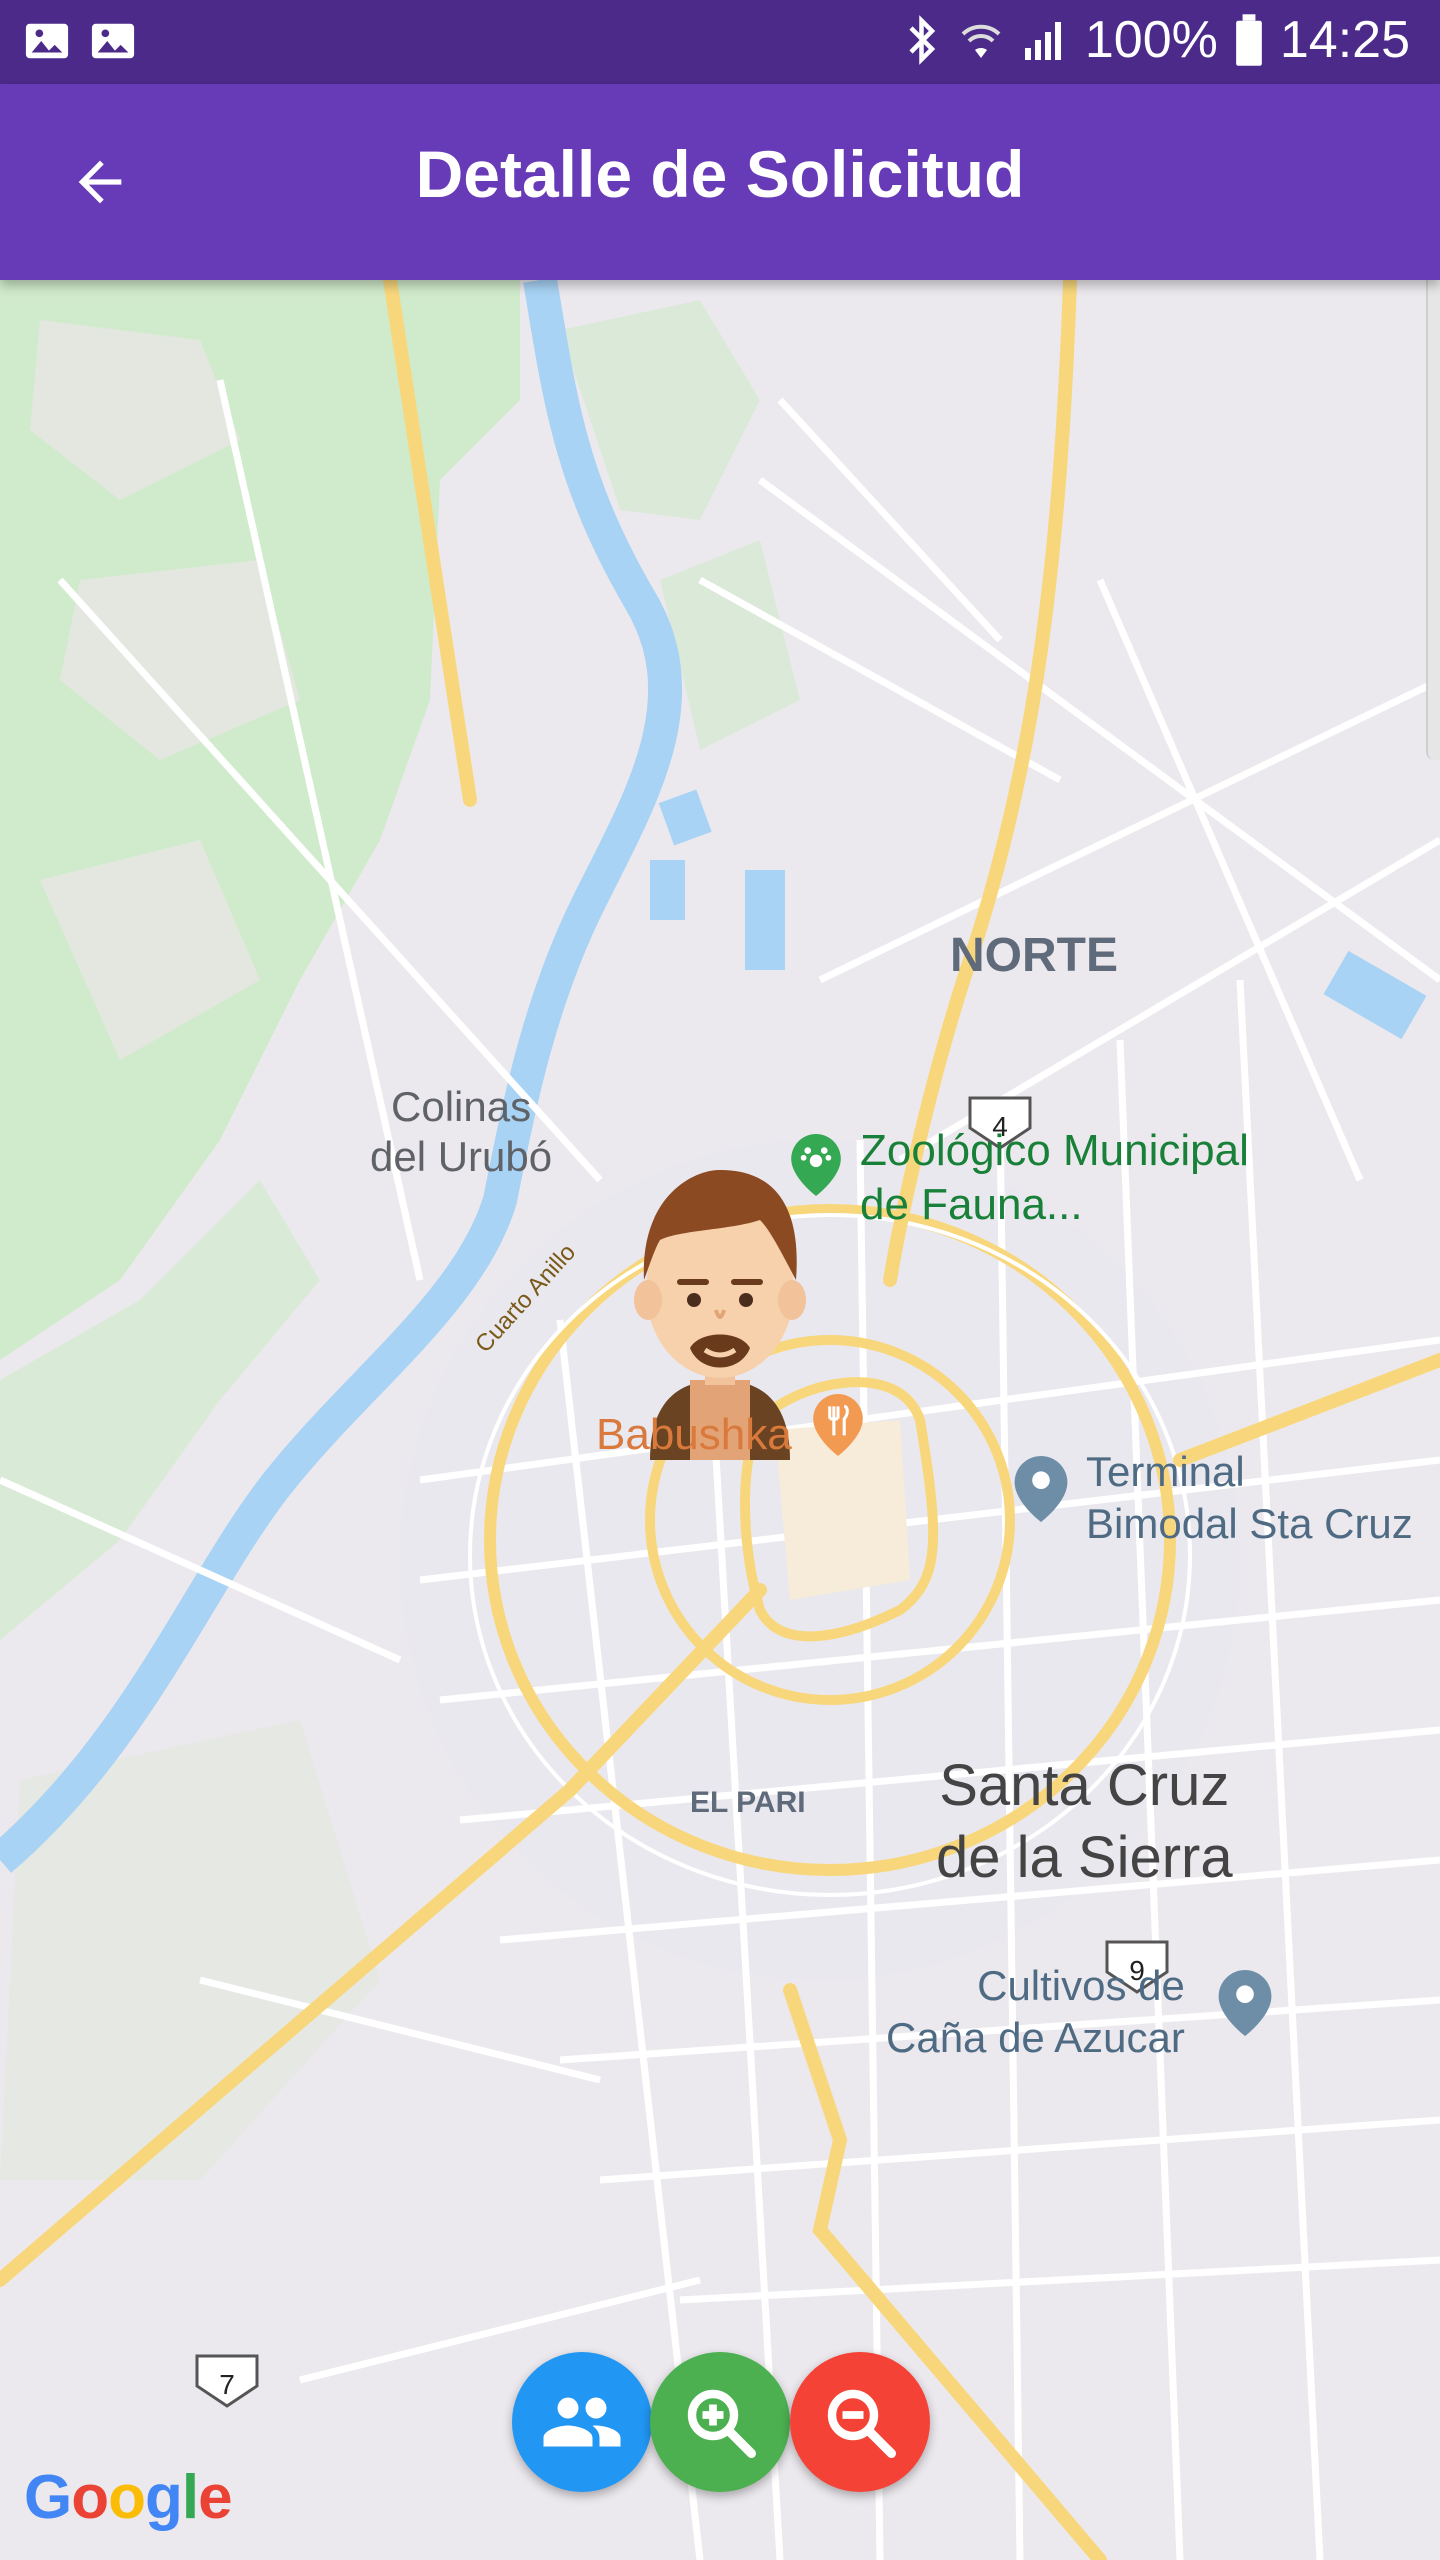 The height and width of the screenshot is (2560, 1440). I want to click on group-button, so click(582, 2422).